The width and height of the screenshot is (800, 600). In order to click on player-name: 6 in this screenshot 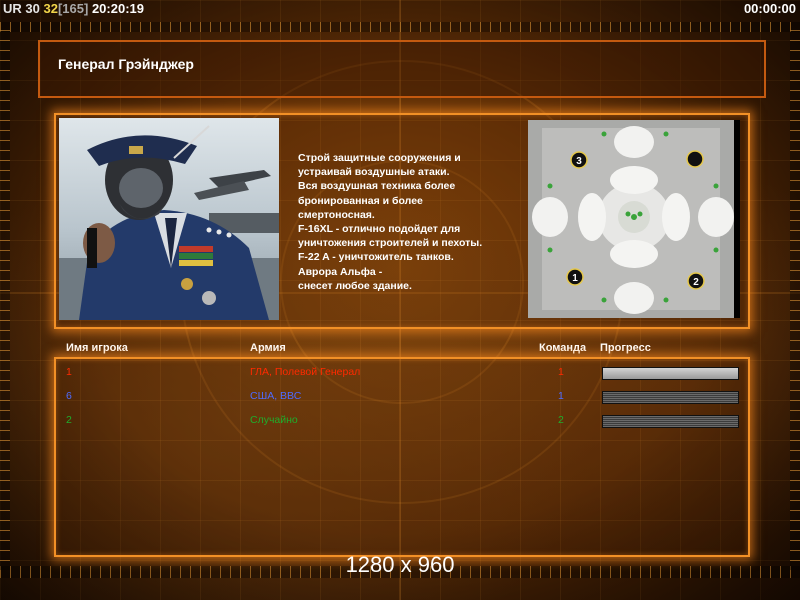, I will do `click(69, 396)`.